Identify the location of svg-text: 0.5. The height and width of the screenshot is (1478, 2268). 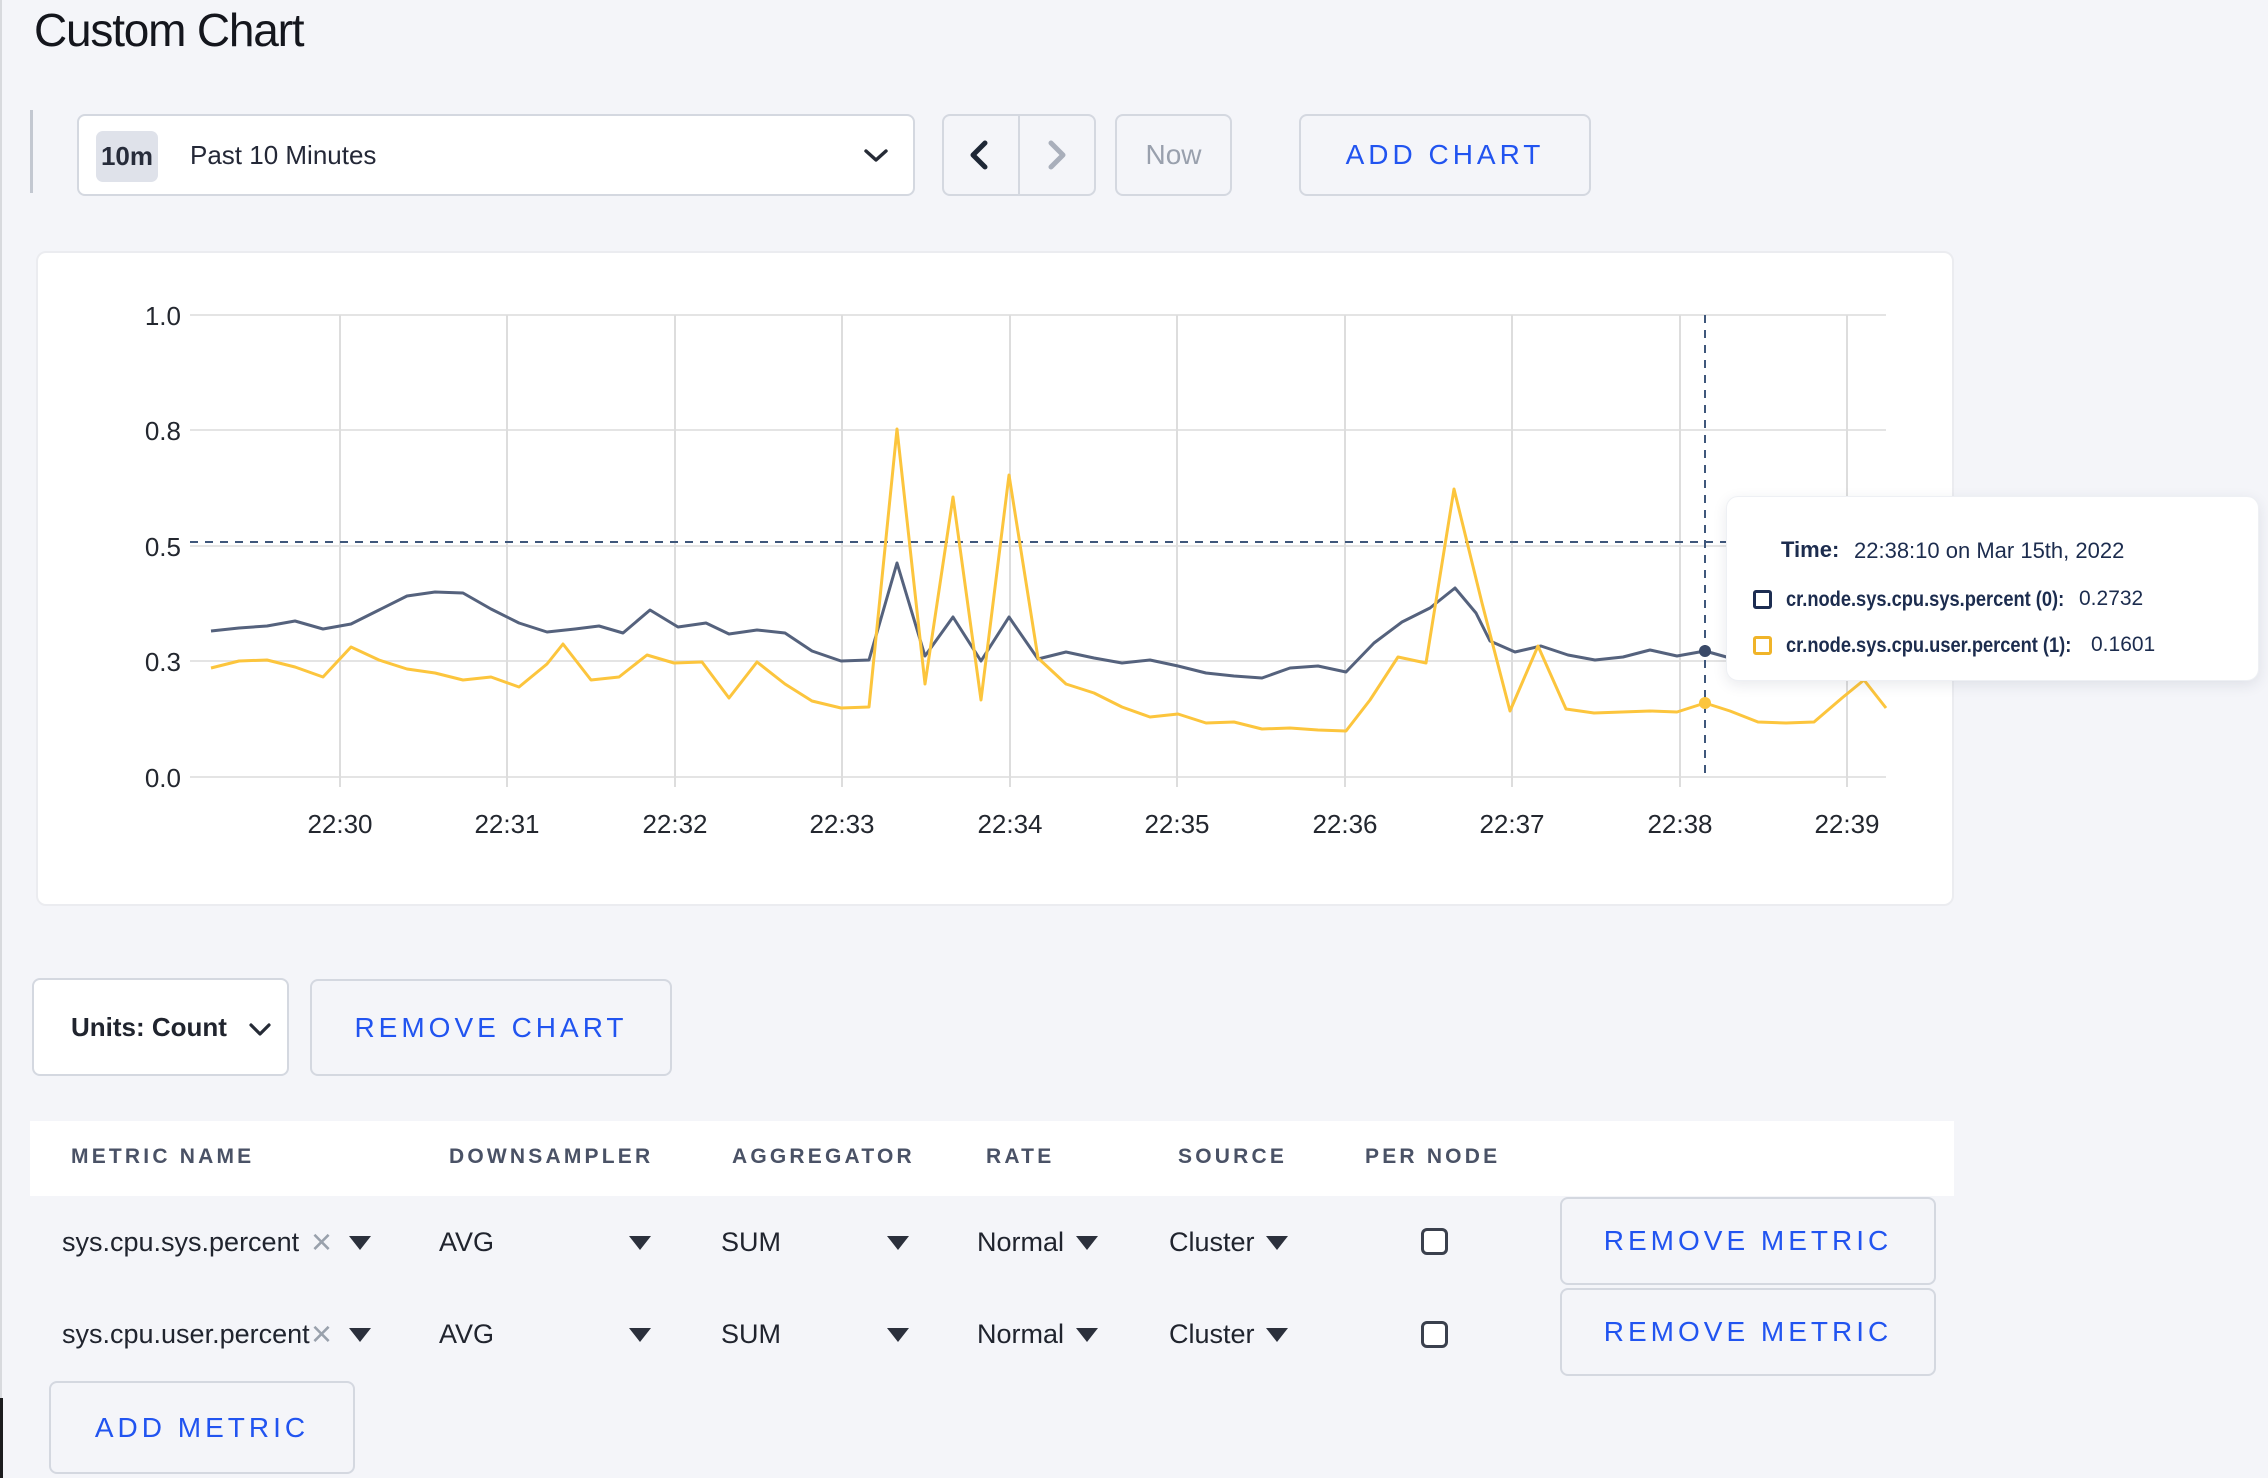
(163, 547).